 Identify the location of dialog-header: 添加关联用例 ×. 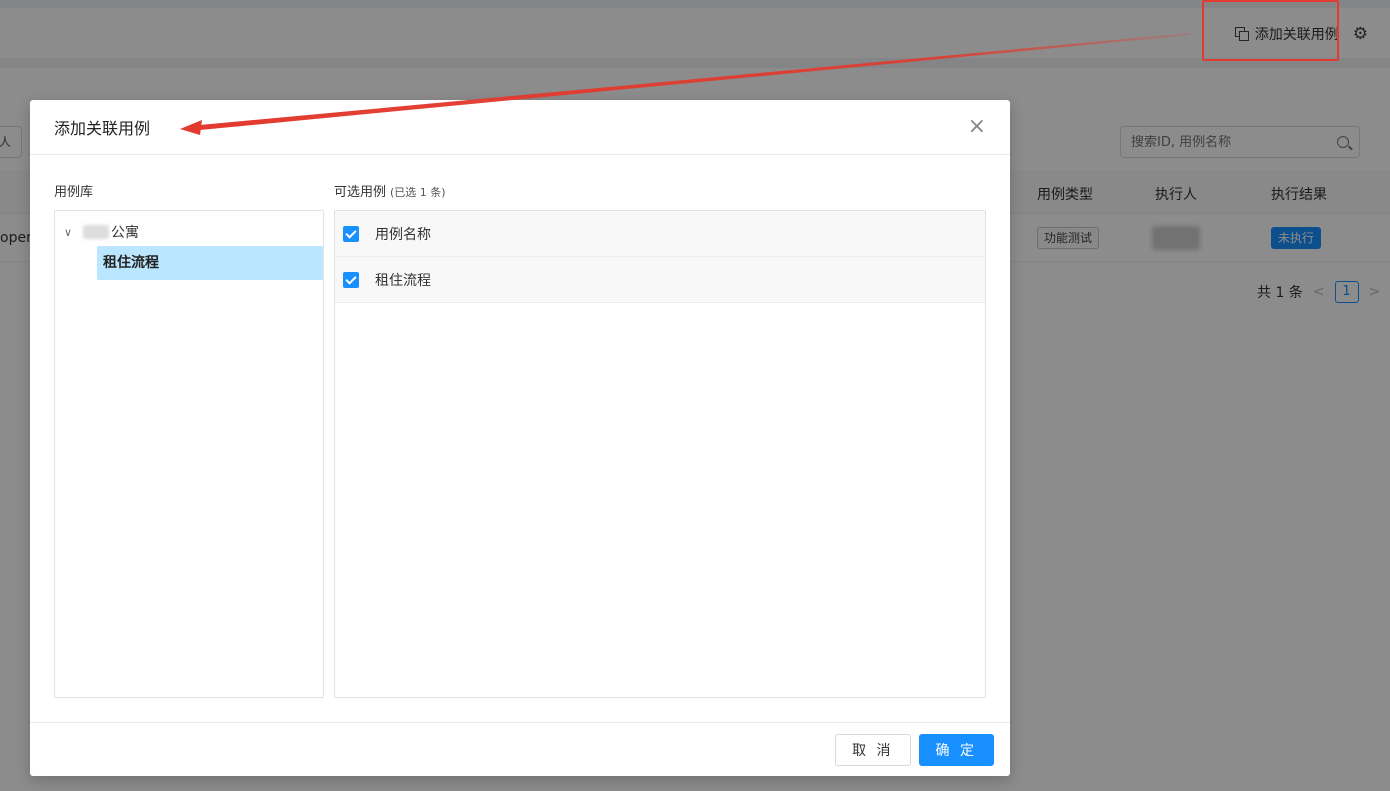
(520, 127).